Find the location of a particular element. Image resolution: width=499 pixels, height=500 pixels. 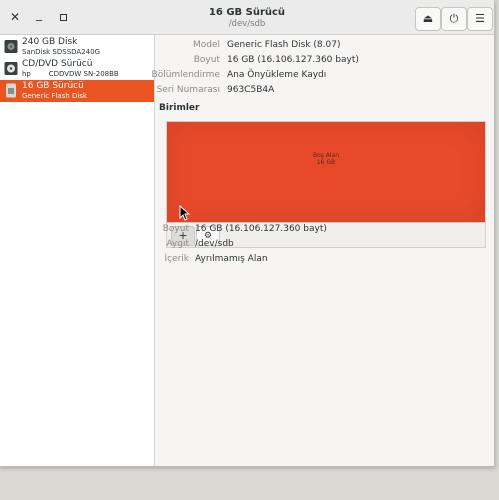

eject-icon: ⏏ is located at coordinates (428, 18).